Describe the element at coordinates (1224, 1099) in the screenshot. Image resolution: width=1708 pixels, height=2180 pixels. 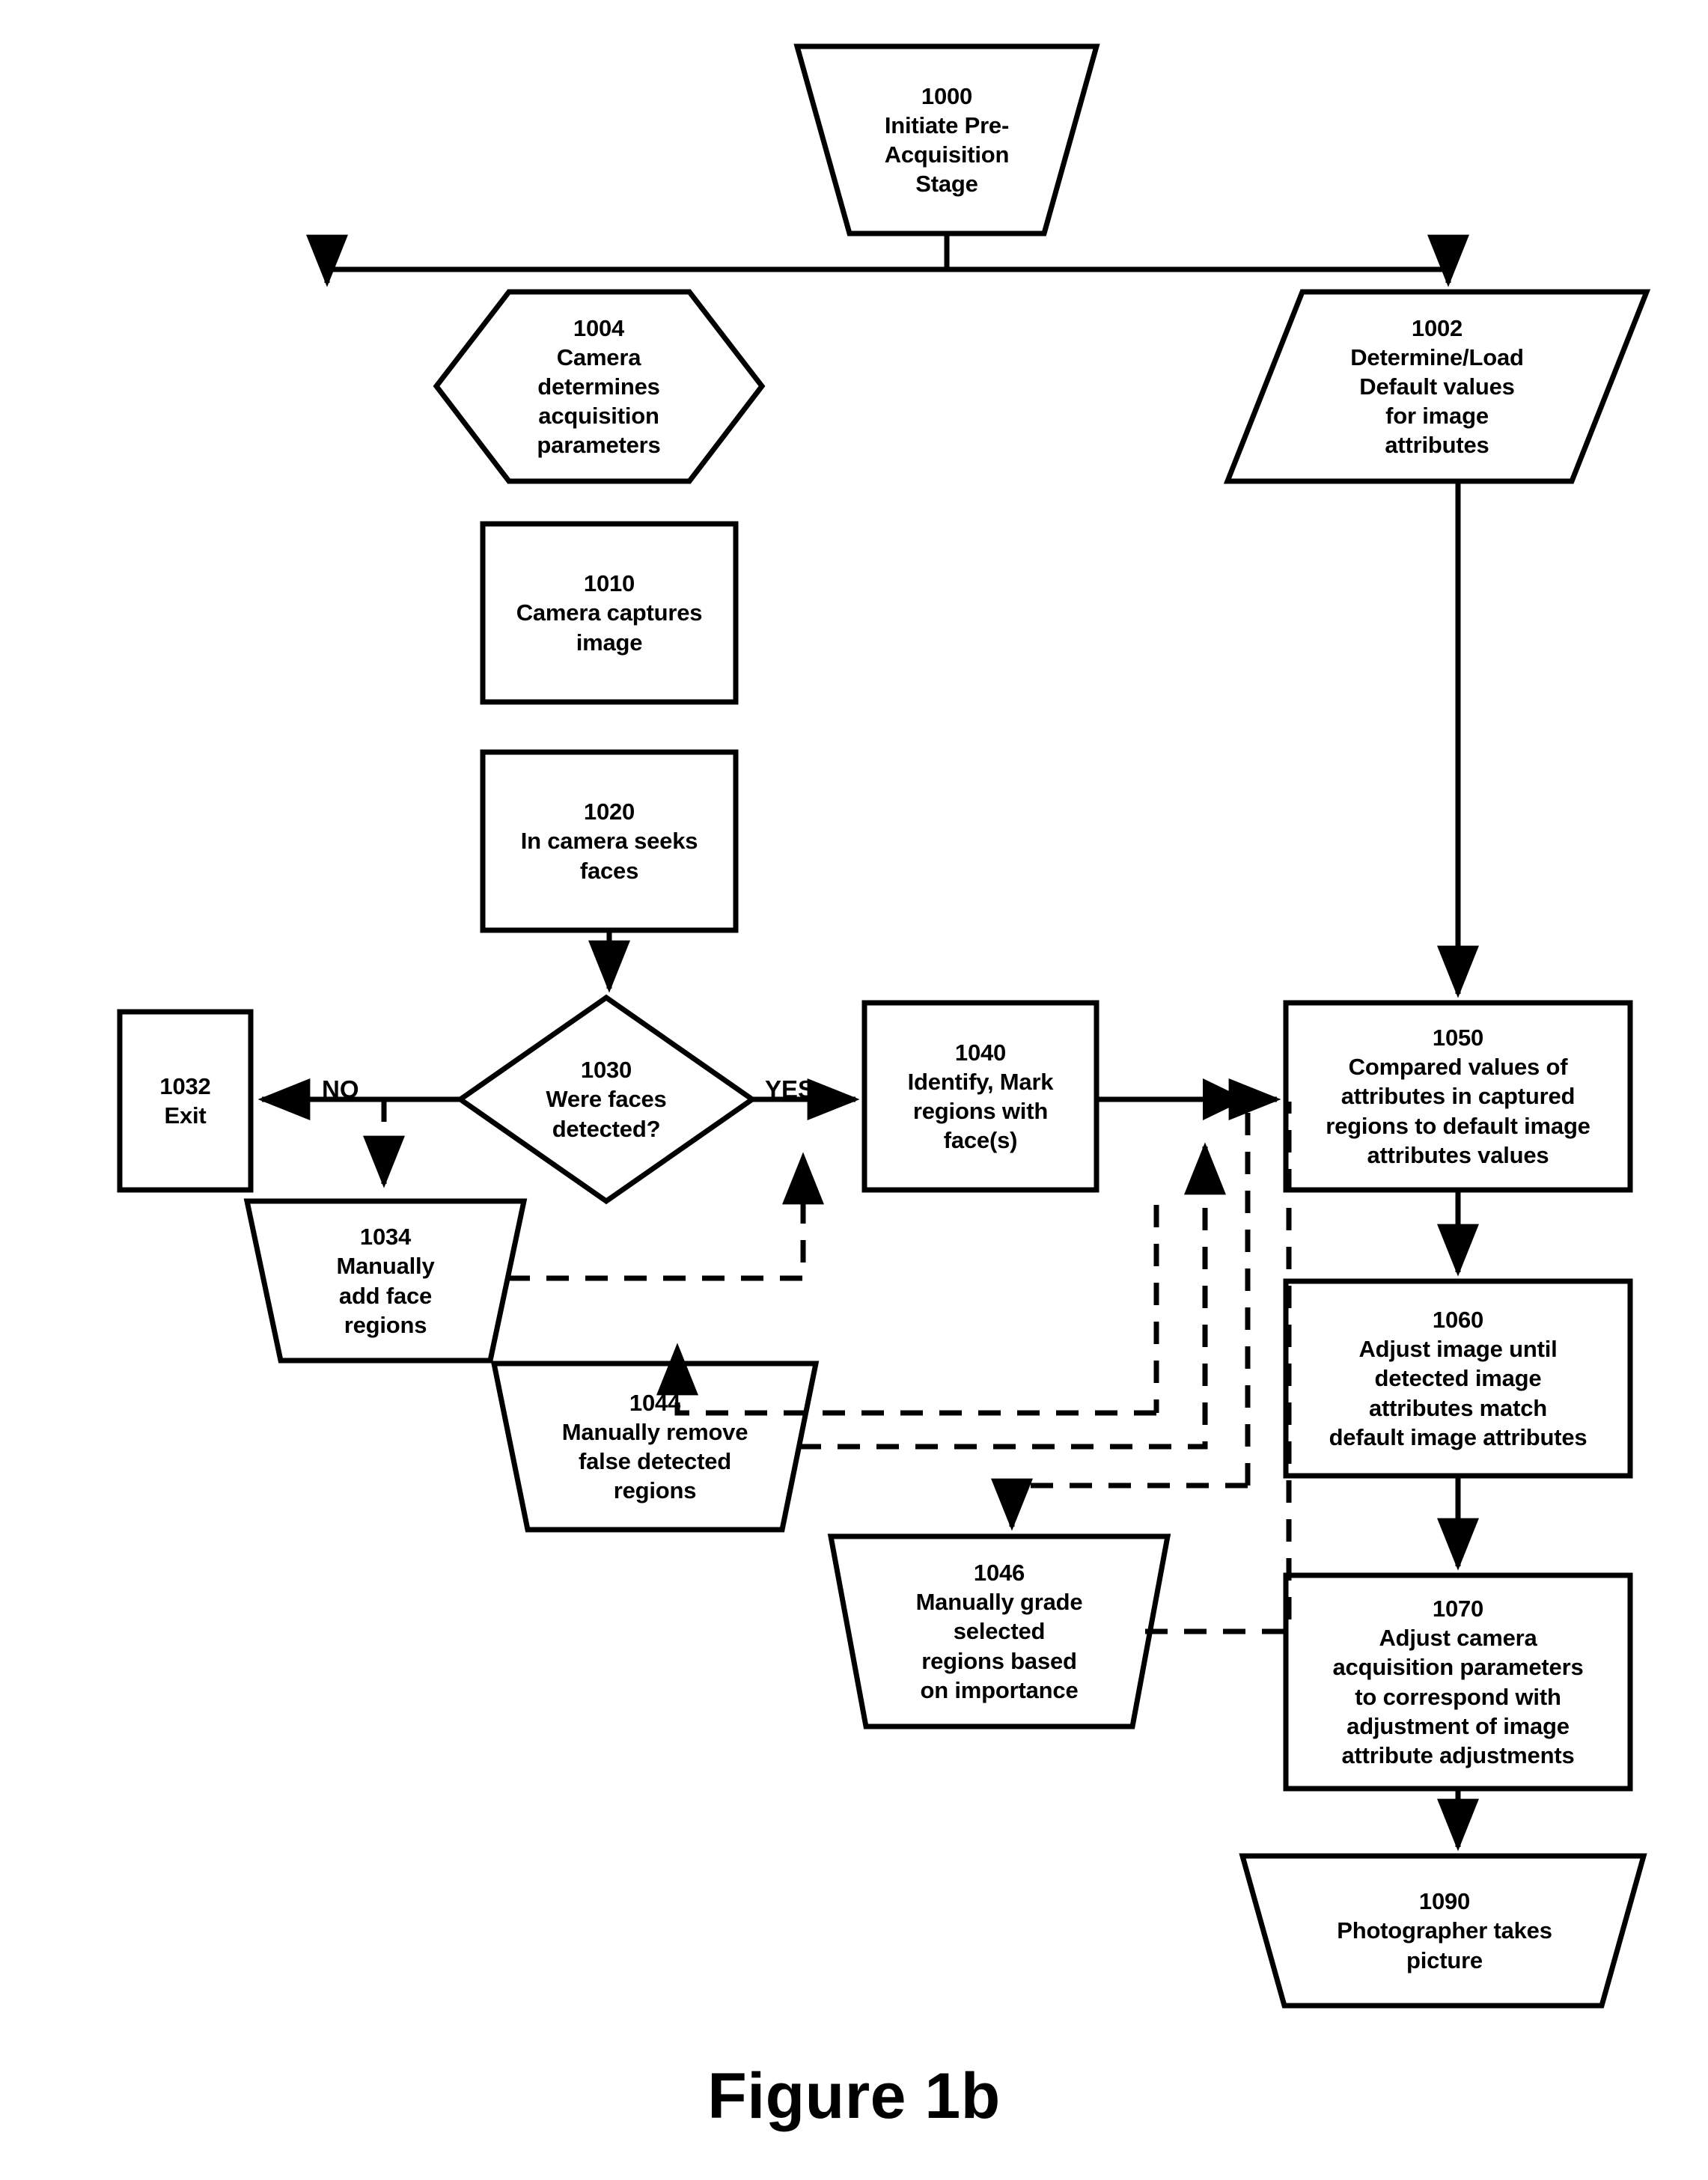
I see `edge-1040-1050-midarrow` at that location.